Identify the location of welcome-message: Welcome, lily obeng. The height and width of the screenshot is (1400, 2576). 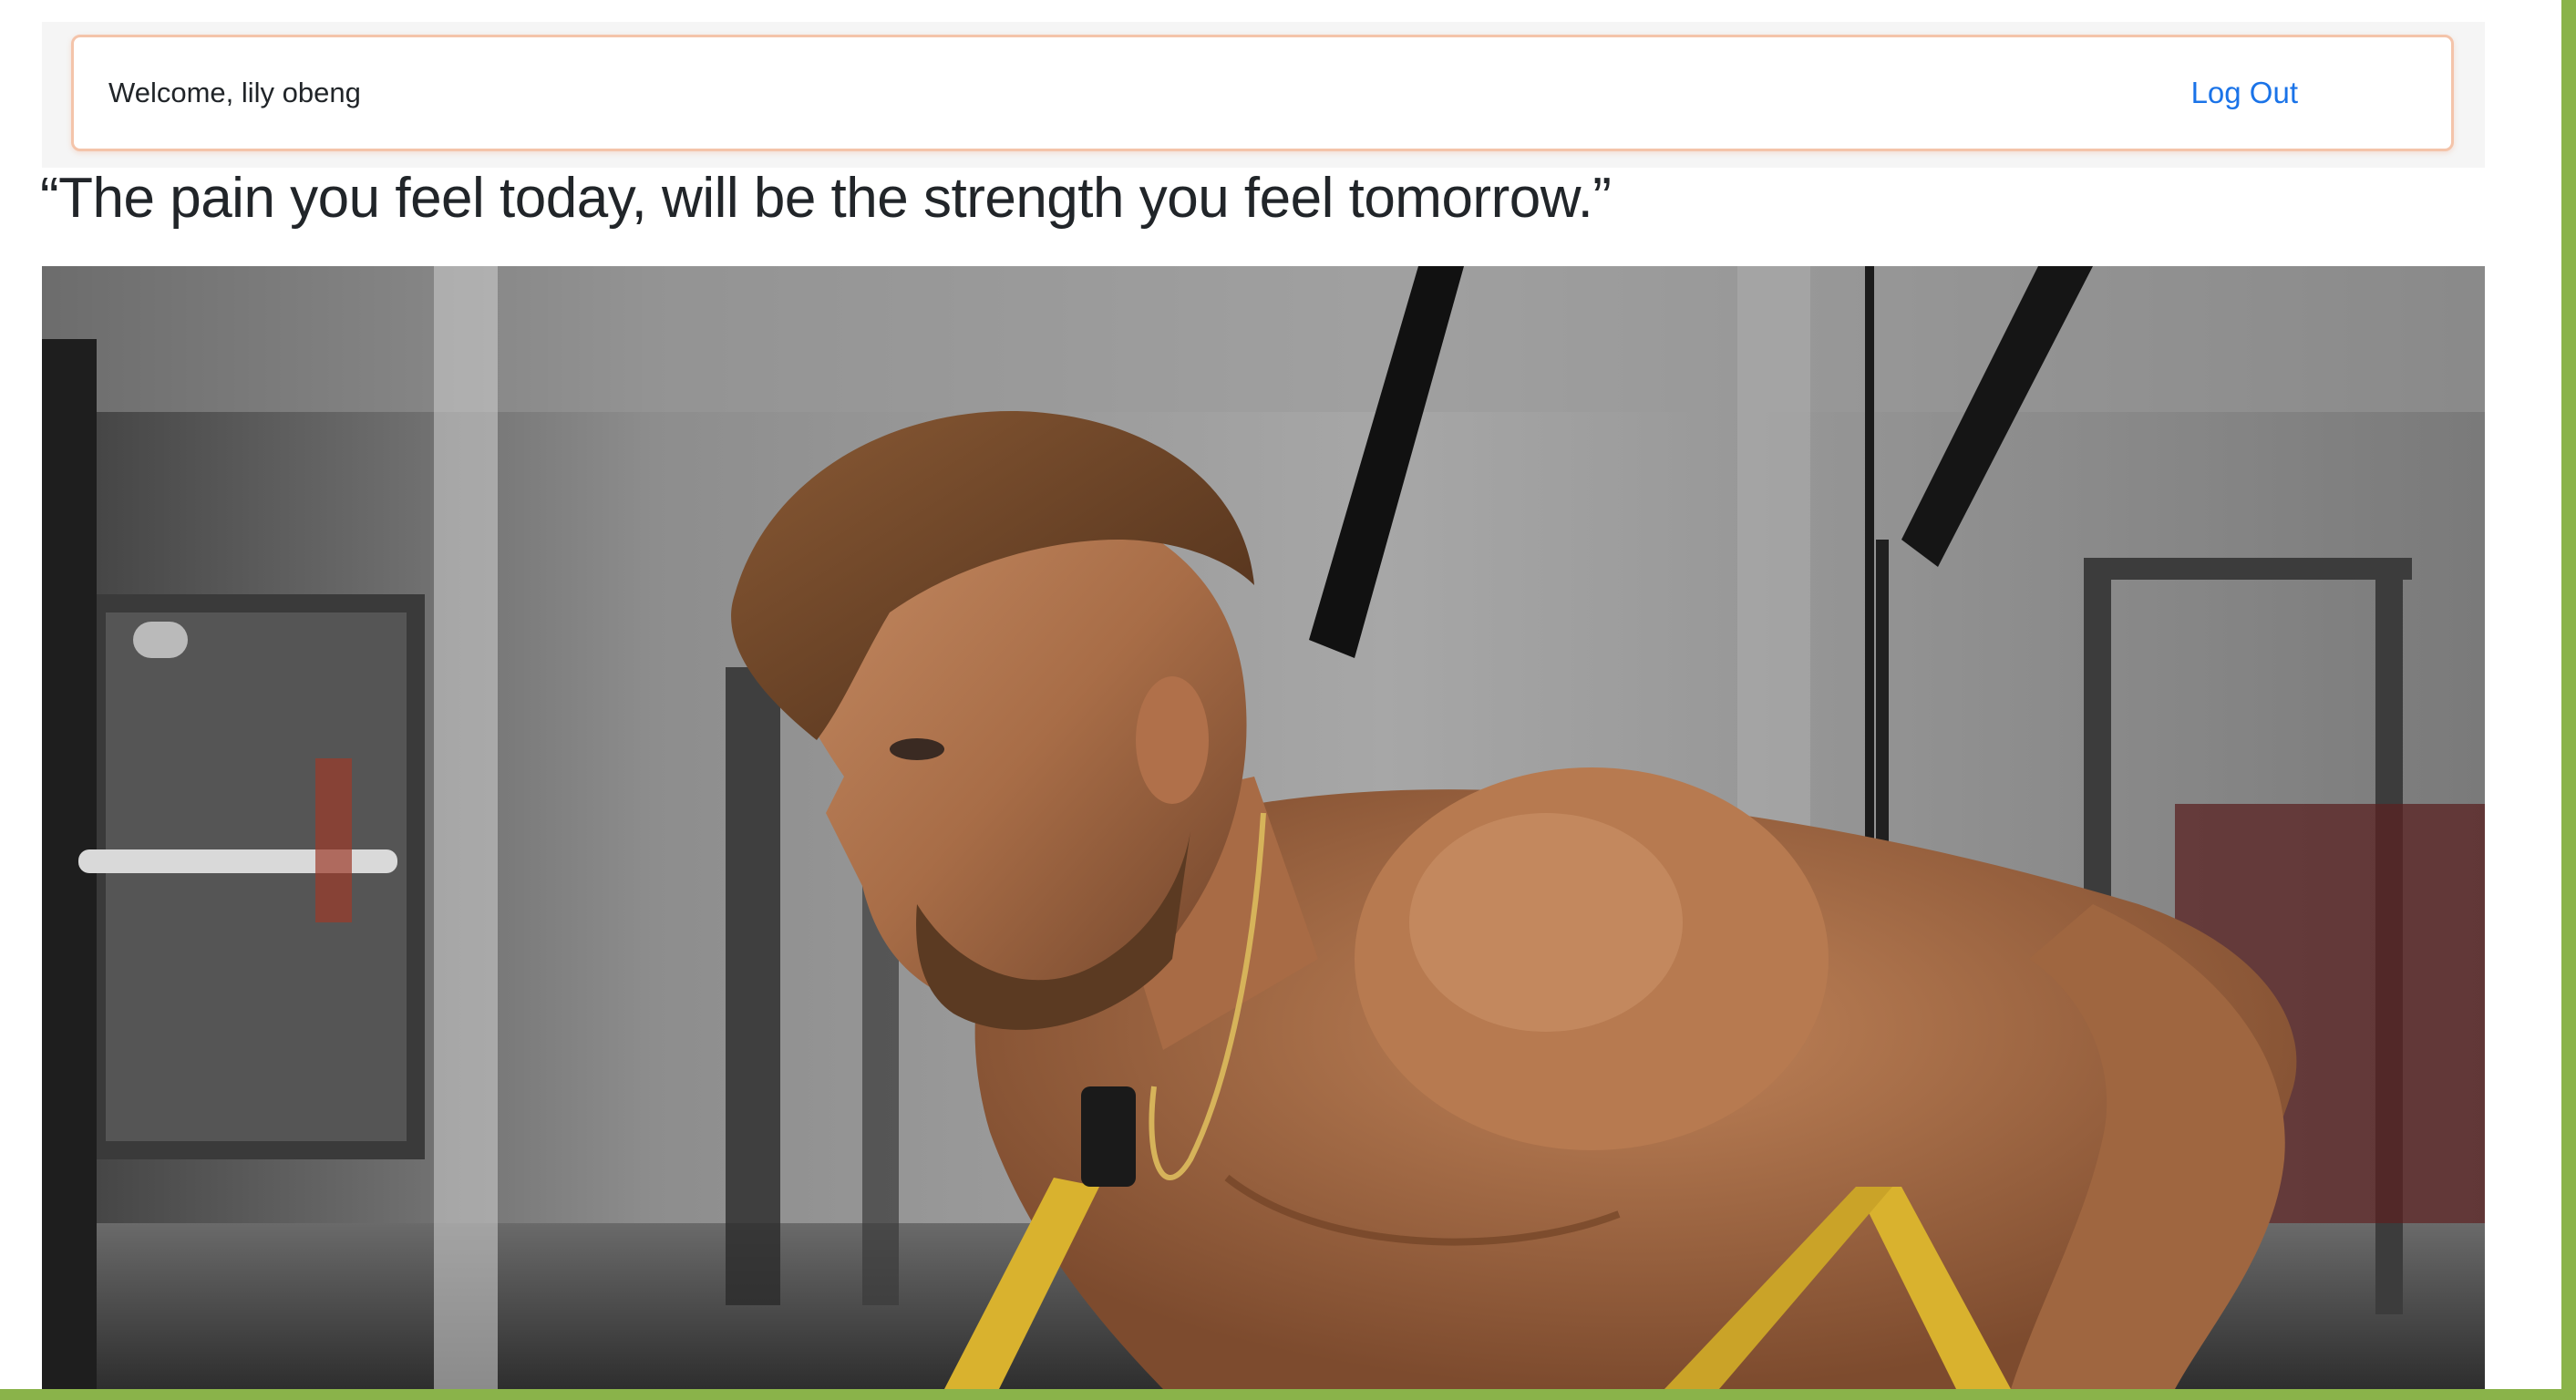
(234, 93).